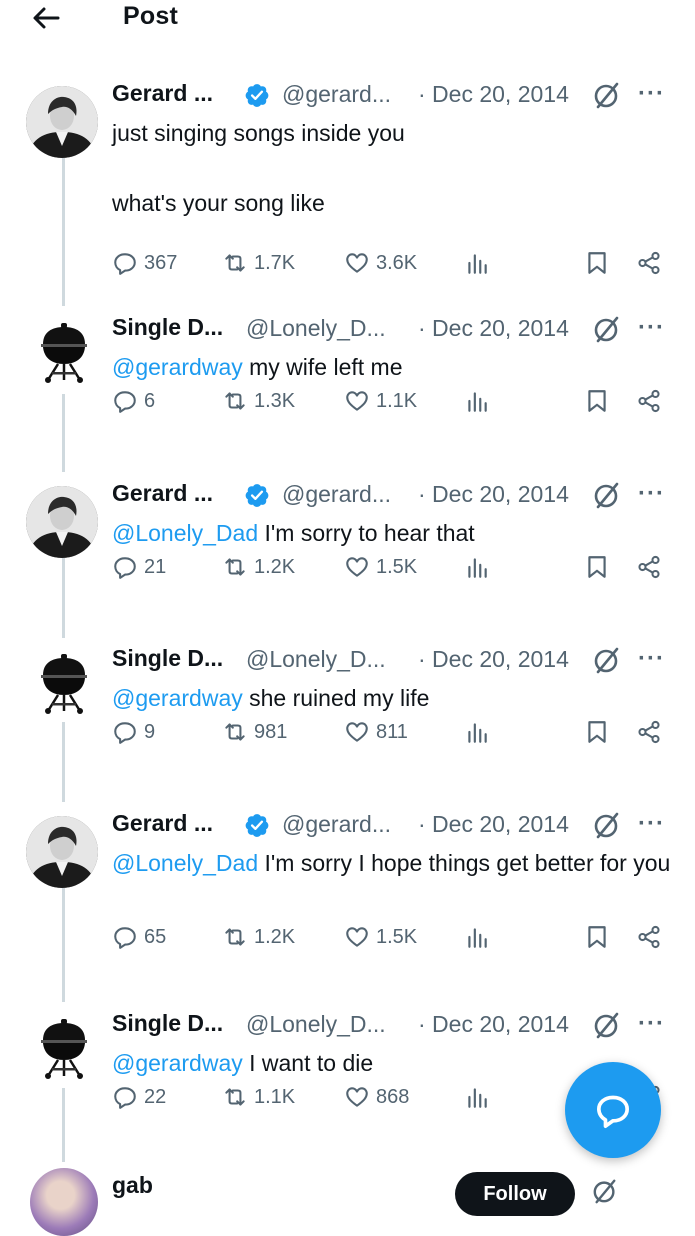 The height and width of the screenshot is (1236, 695). What do you see at coordinates (254, 732) in the screenshot?
I see `repost-button: 981` at bounding box center [254, 732].